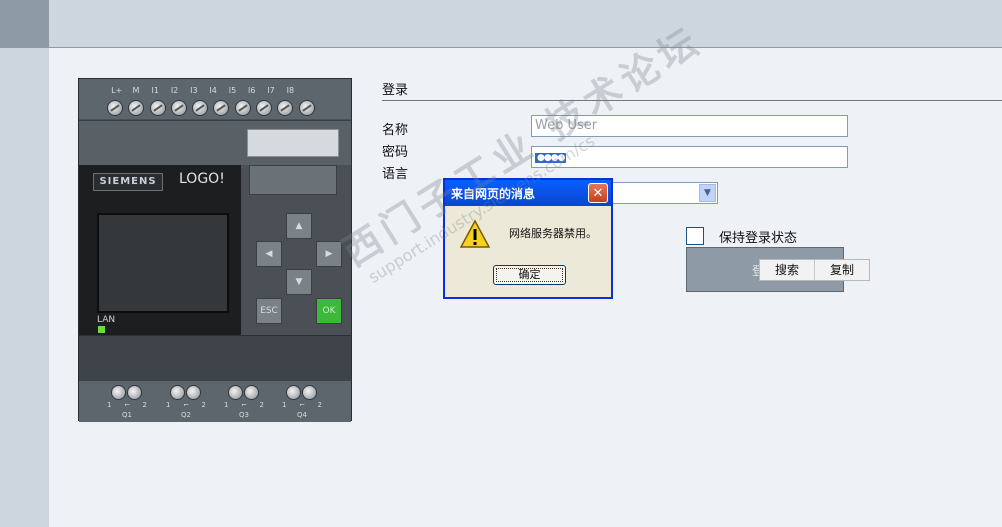 Image resolution: width=1002 pixels, height=527 pixels. Describe the element at coordinates (787, 270) in the screenshot. I see `context-menu-search: 搜索` at that location.